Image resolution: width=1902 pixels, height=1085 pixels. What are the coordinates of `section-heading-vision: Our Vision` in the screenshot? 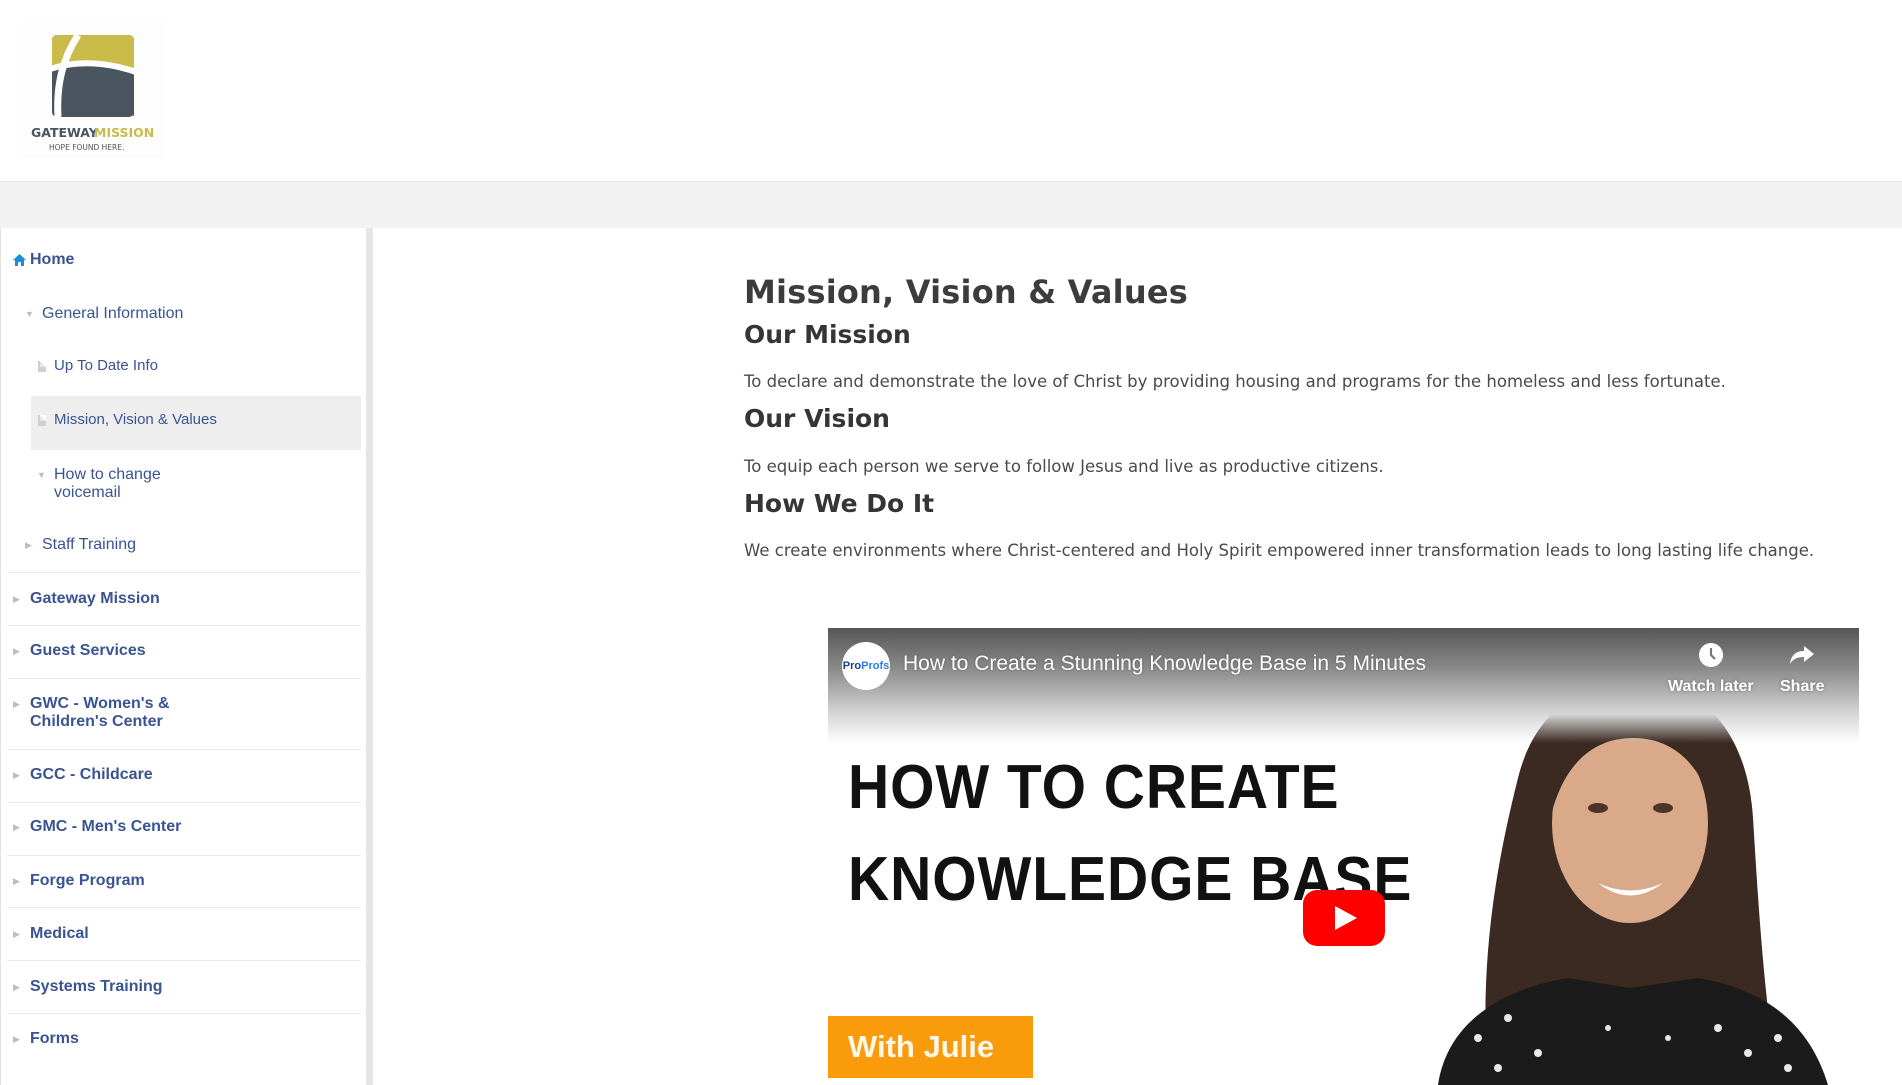 It's located at (817, 418).